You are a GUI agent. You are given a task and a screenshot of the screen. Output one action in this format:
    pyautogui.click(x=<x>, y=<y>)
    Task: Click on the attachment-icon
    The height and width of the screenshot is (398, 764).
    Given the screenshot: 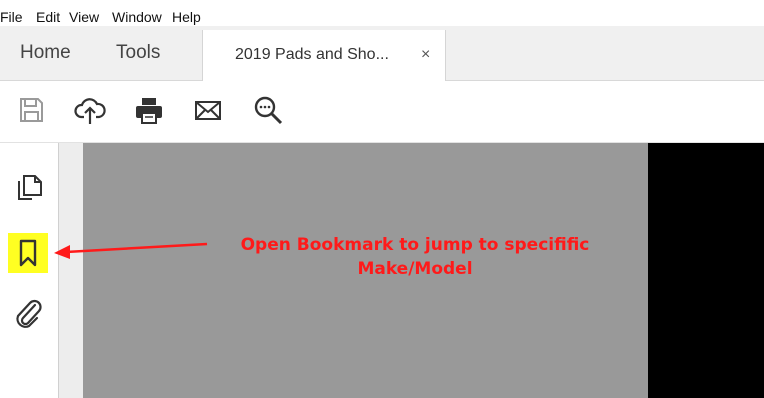 What is the action you would take?
    pyautogui.click(x=29, y=313)
    